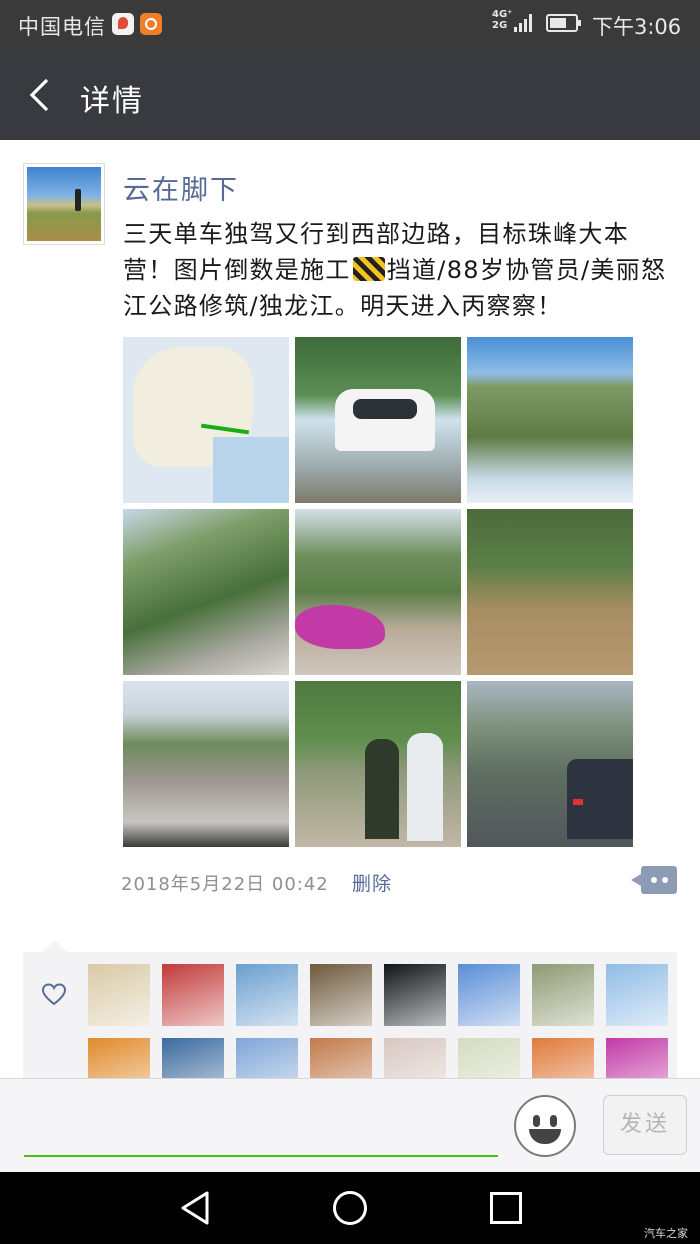 The width and height of the screenshot is (700, 1244). I want to click on photo-mountain-switchback, so click(550, 420).